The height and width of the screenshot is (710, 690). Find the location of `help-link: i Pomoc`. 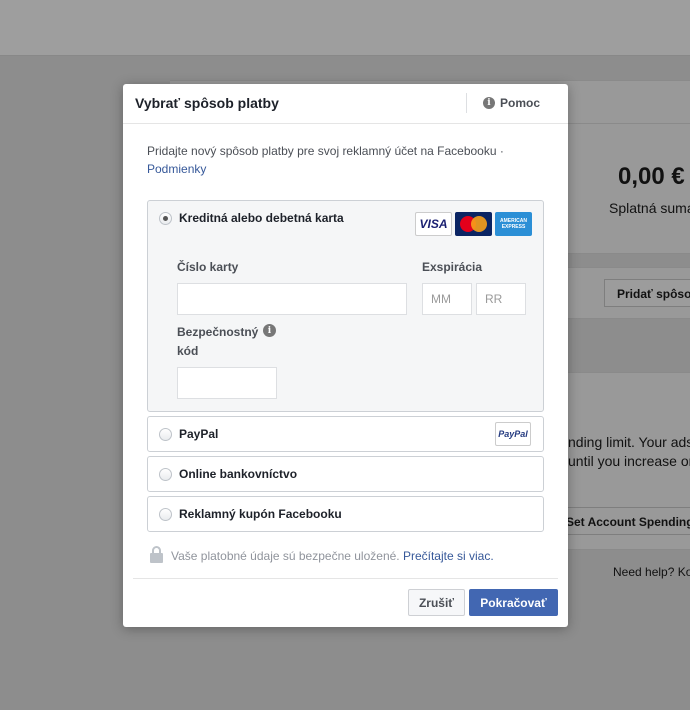

help-link: i Pomoc is located at coordinates (511, 103).